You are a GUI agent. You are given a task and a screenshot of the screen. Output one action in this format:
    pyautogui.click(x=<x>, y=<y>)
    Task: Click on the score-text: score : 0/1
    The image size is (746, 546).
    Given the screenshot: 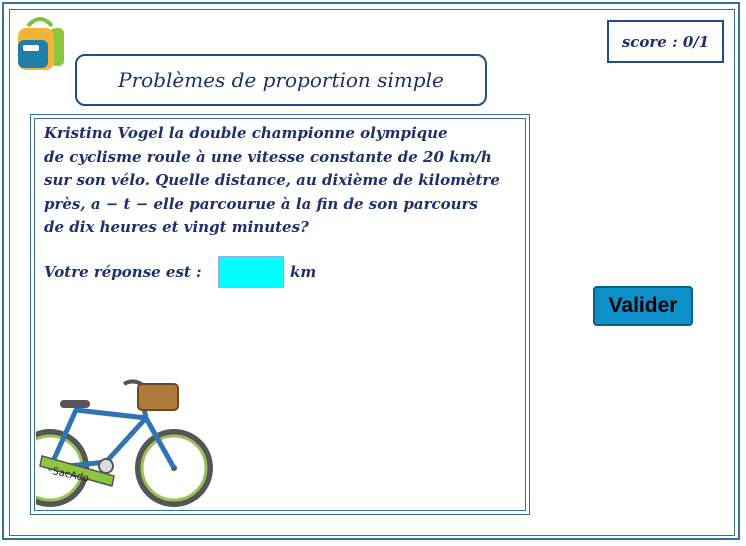 What is the action you would take?
    pyautogui.click(x=665, y=41)
    